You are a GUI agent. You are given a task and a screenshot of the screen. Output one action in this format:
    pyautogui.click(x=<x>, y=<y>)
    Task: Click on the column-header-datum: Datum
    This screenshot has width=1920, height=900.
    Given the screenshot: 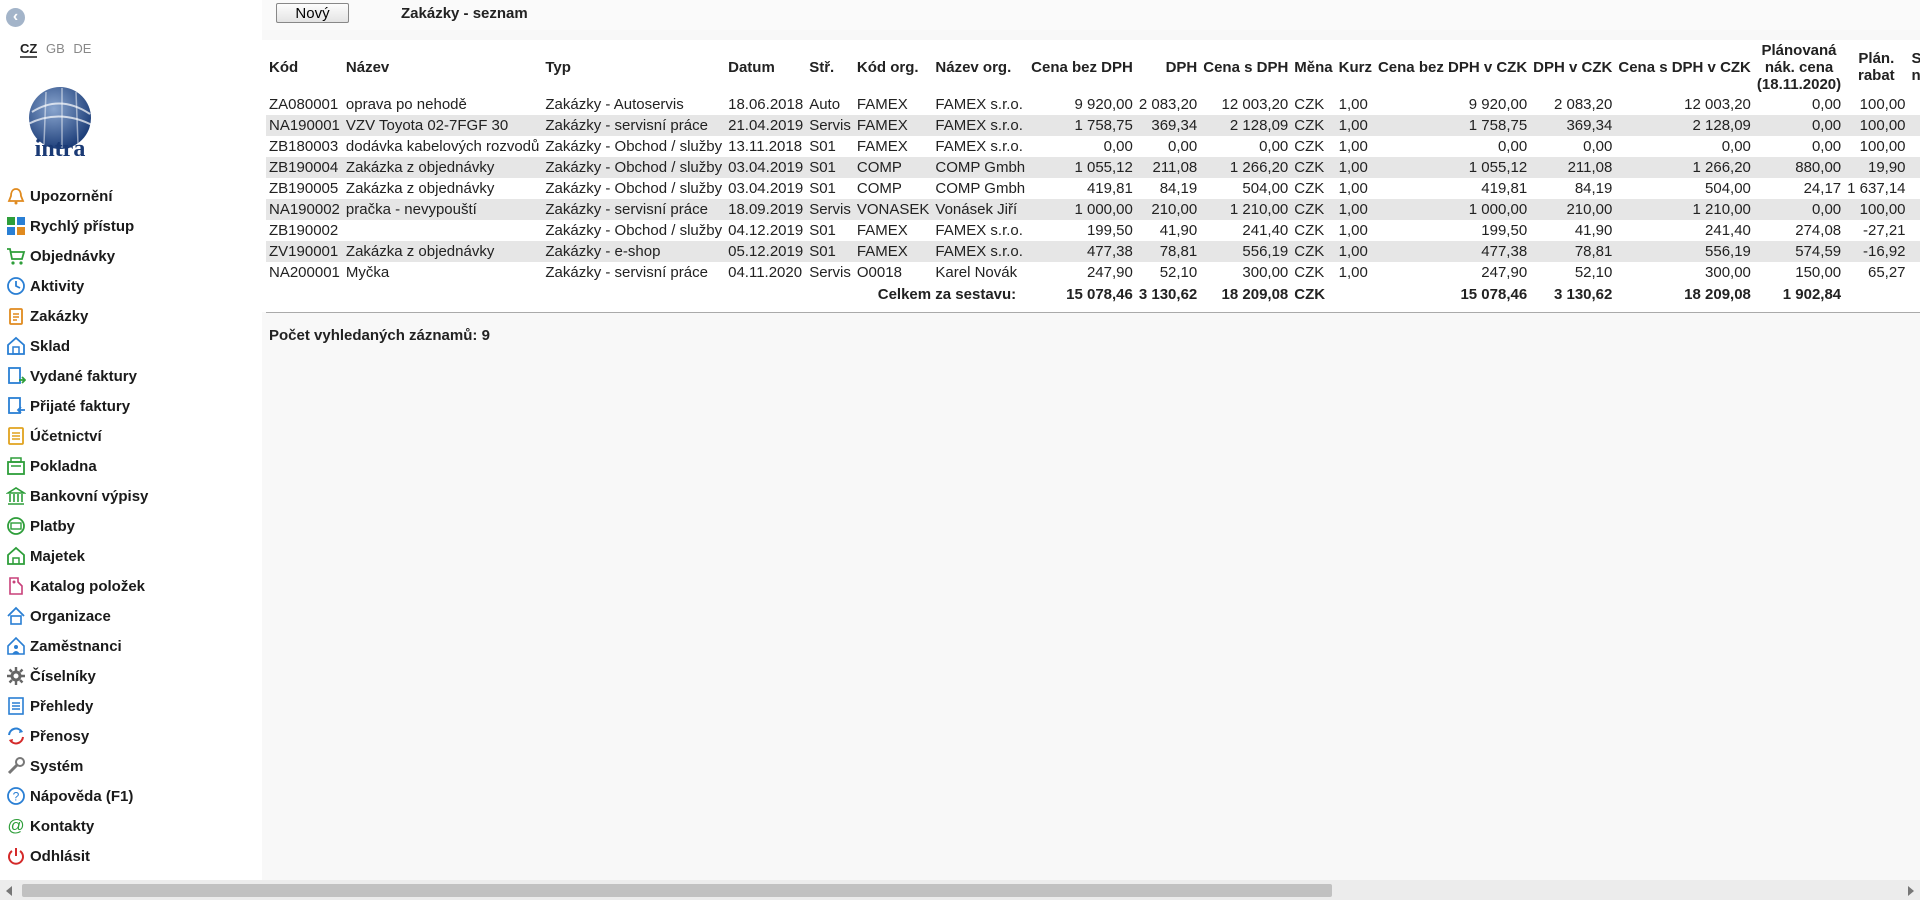 What is the action you would take?
    pyautogui.click(x=765, y=67)
    